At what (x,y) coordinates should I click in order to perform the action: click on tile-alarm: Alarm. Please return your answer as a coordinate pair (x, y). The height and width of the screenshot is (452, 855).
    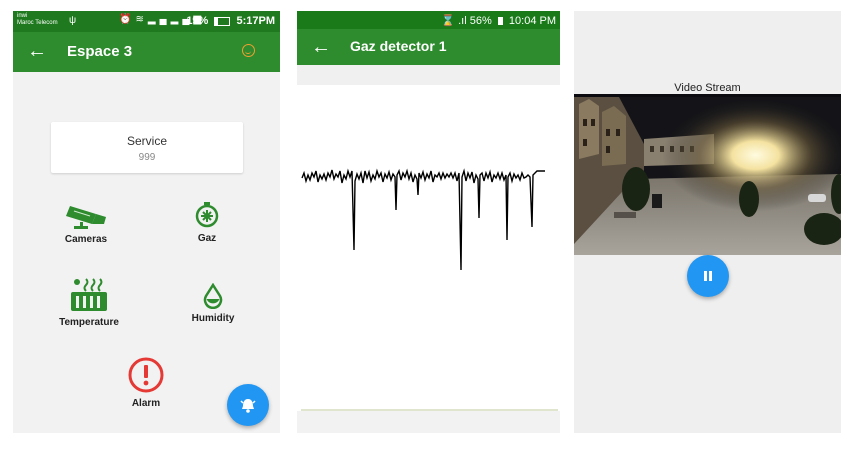
    Looking at the image, I should click on (146, 382).